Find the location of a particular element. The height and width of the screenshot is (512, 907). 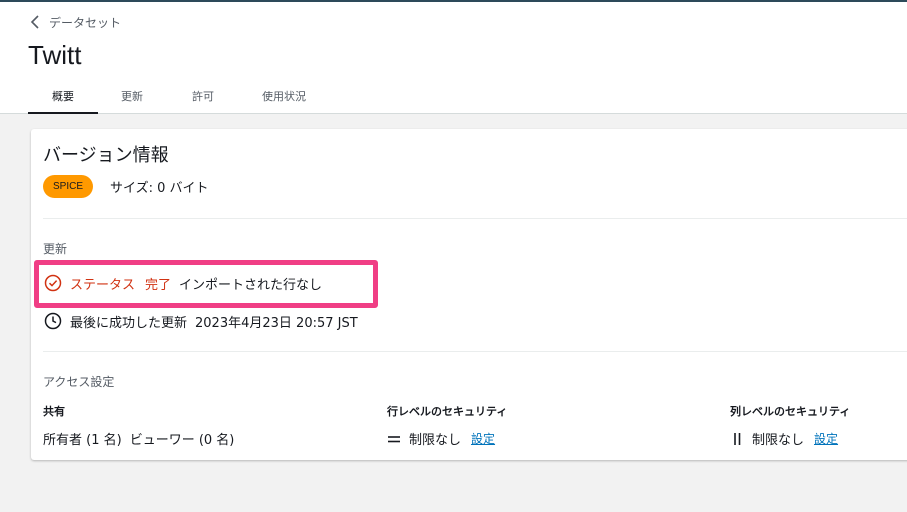

dataset-size: サイズ: 0 バイト is located at coordinates (159, 188).